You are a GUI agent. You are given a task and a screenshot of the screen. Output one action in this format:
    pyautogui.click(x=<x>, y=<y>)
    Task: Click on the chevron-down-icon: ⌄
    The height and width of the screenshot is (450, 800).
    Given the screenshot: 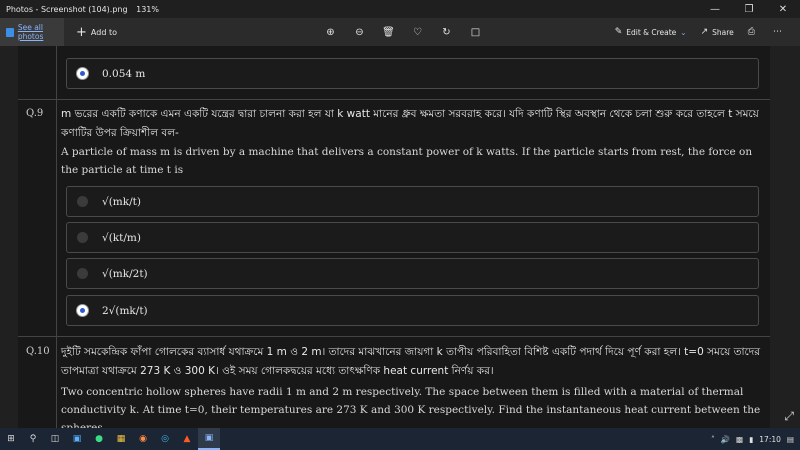 What is the action you would take?
    pyautogui.click(x=683, y=32)
    